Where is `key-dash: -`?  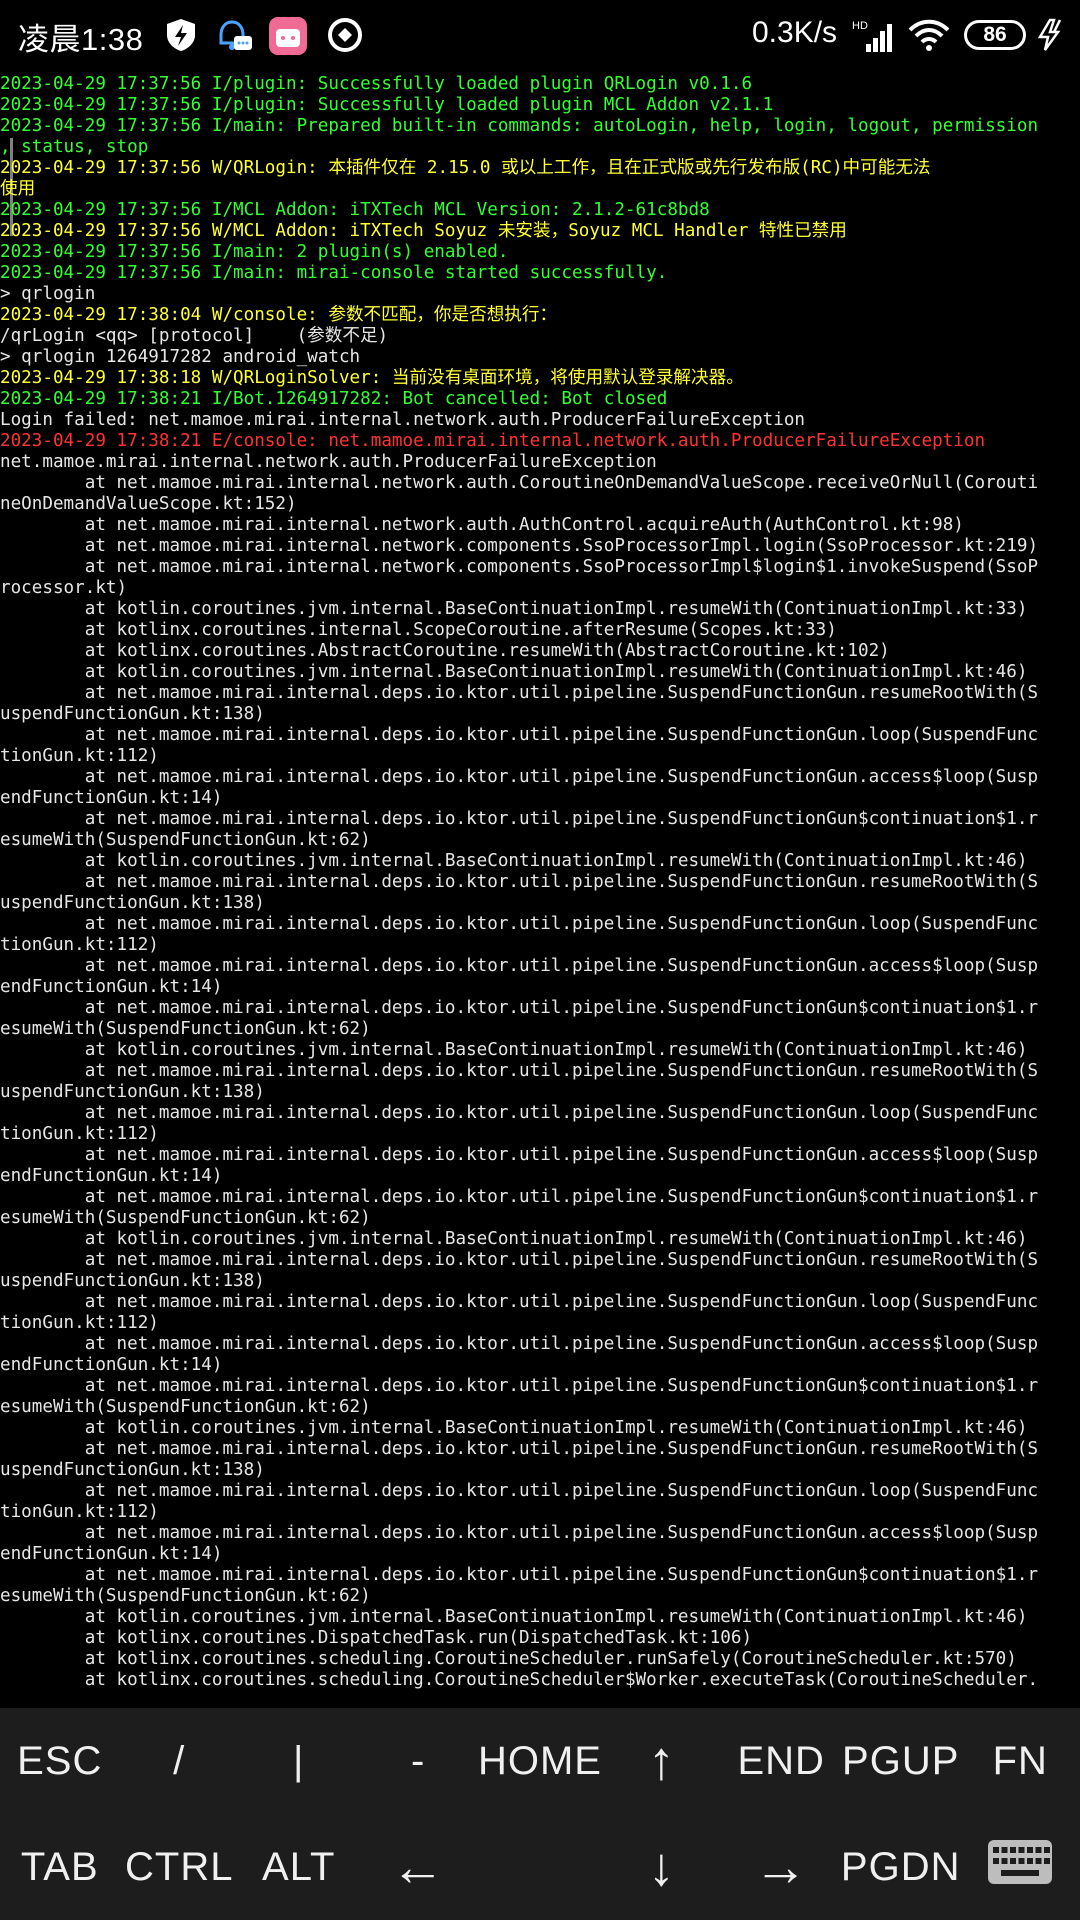 key-dash: - is located at coordinates (418, 1761).